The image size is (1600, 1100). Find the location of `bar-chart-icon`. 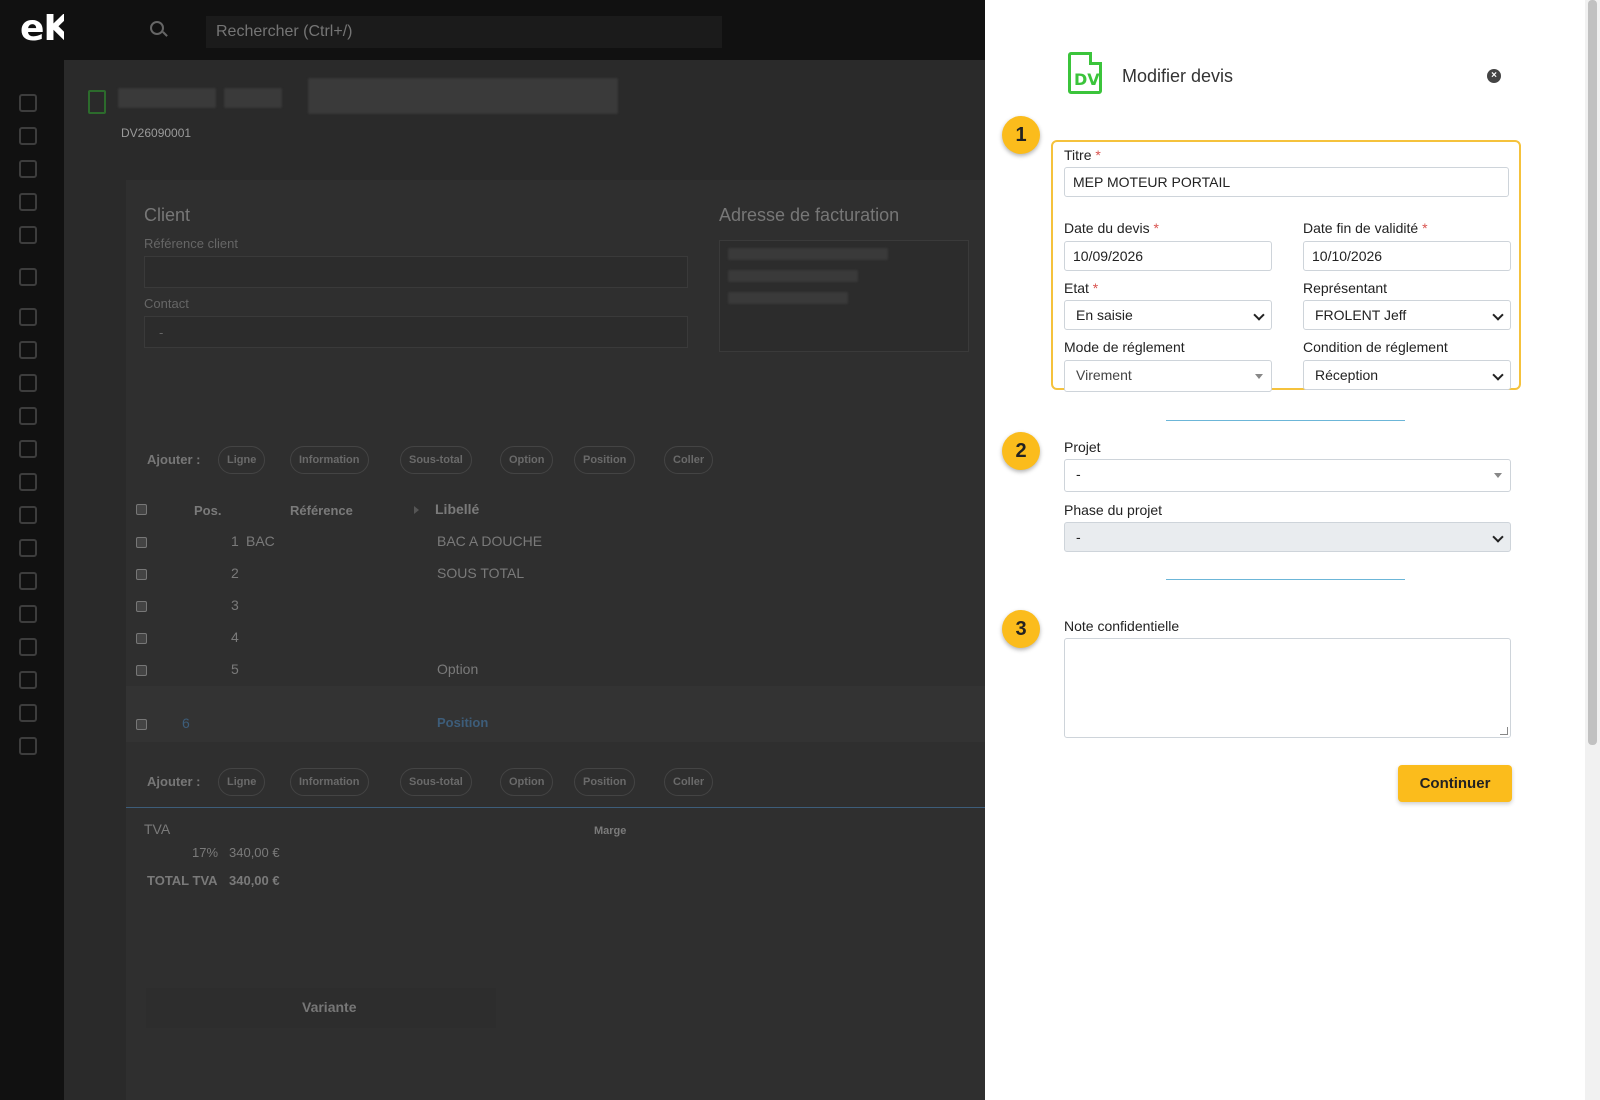

bar-chart-icon is located at coordinates (28, 614).